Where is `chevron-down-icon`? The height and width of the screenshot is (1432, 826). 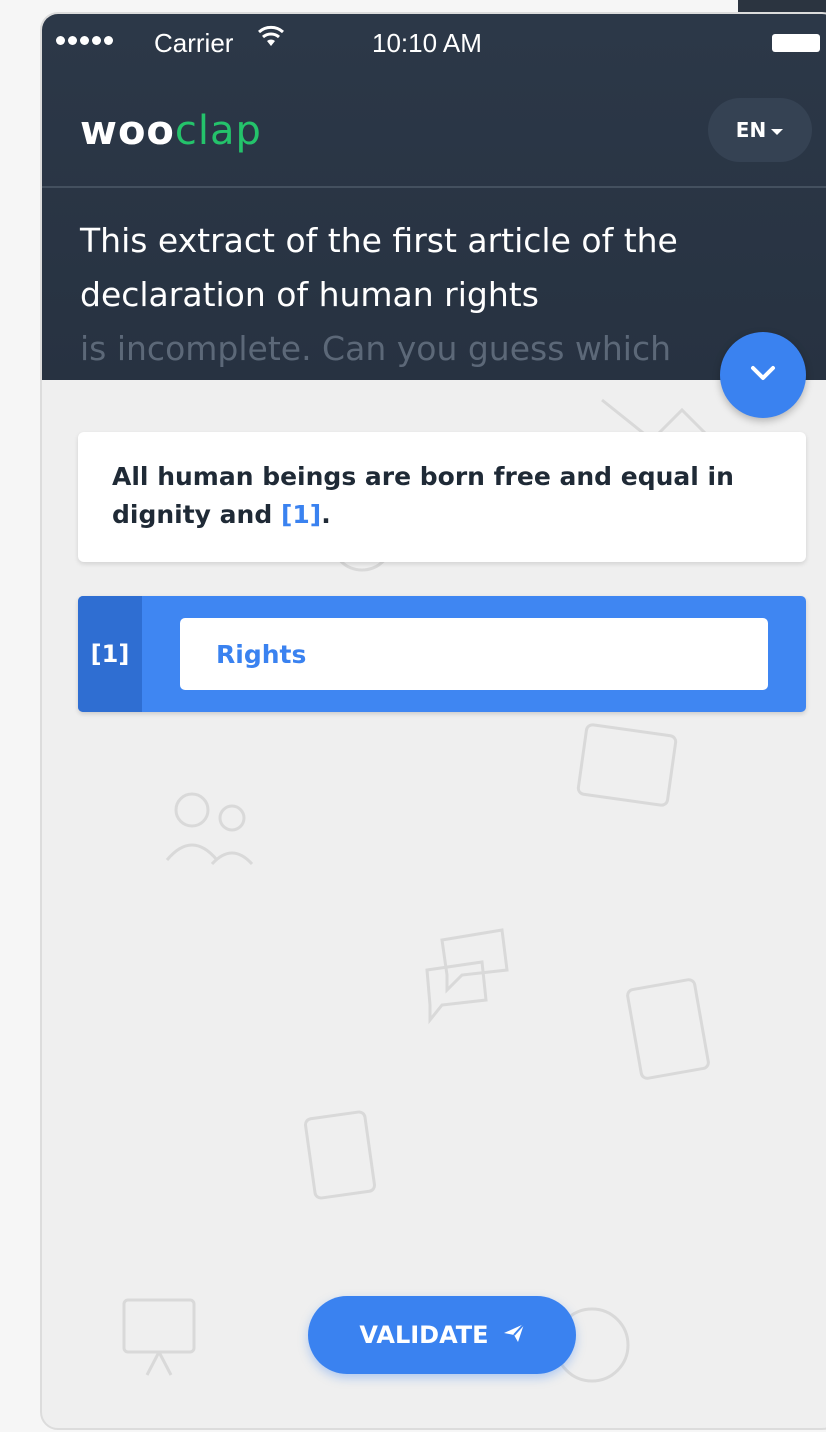
chevron-down-icon is located at coordinates (763, 375).